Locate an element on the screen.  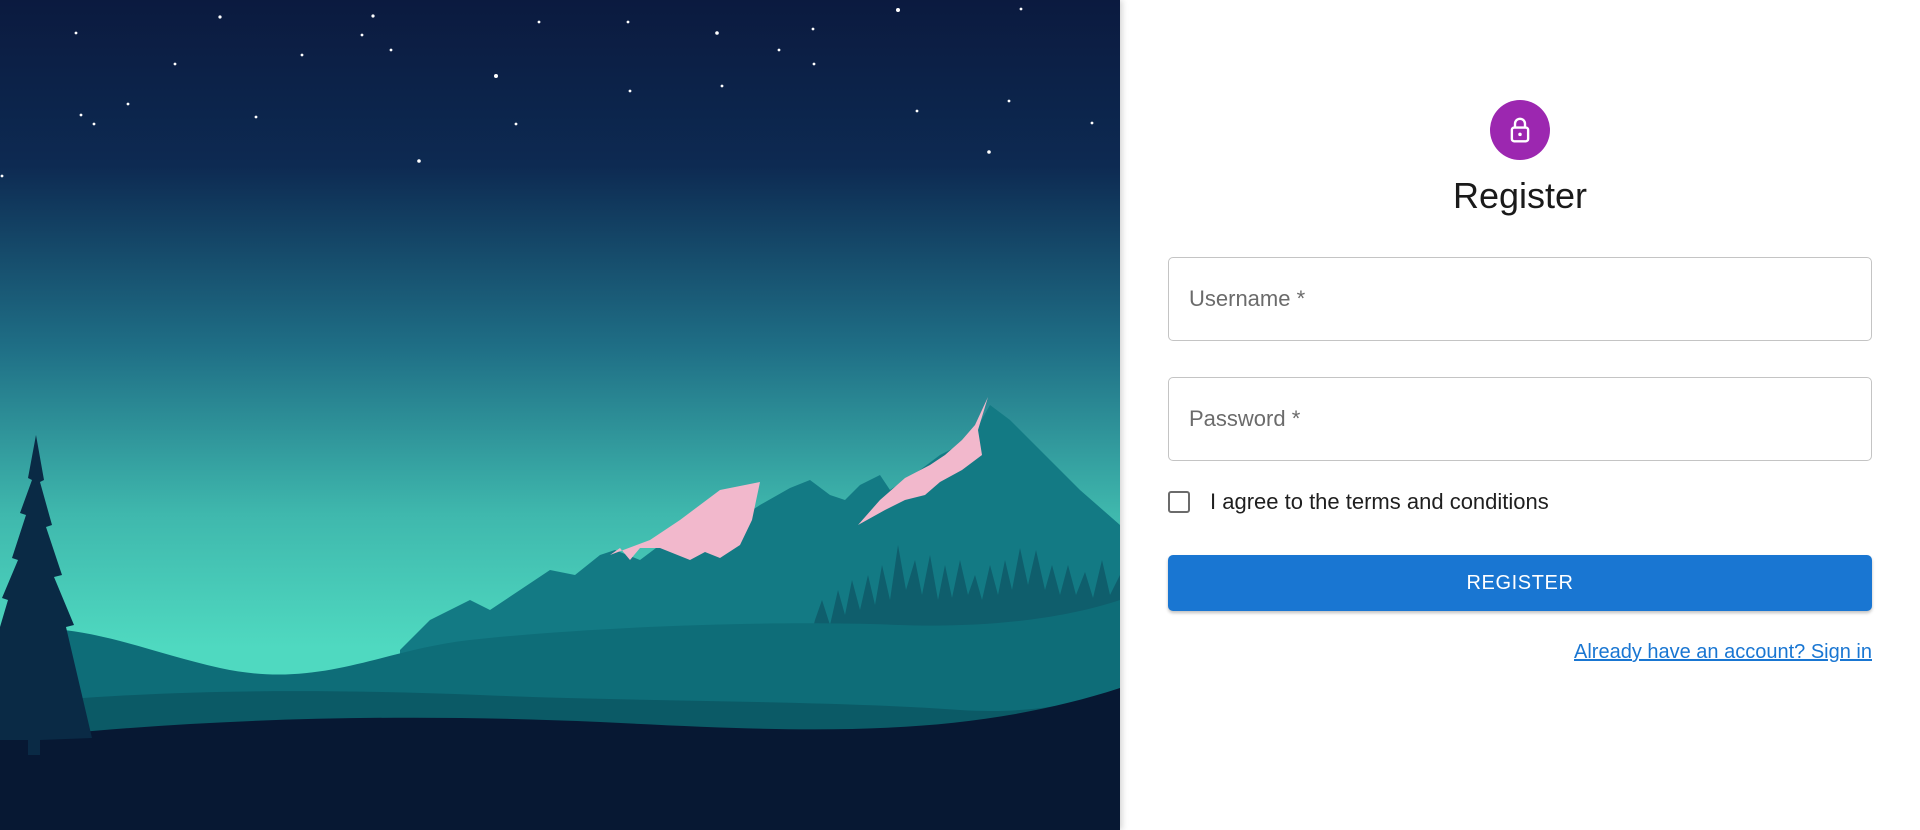
lock-icon is located at coordinates (1520, 130).